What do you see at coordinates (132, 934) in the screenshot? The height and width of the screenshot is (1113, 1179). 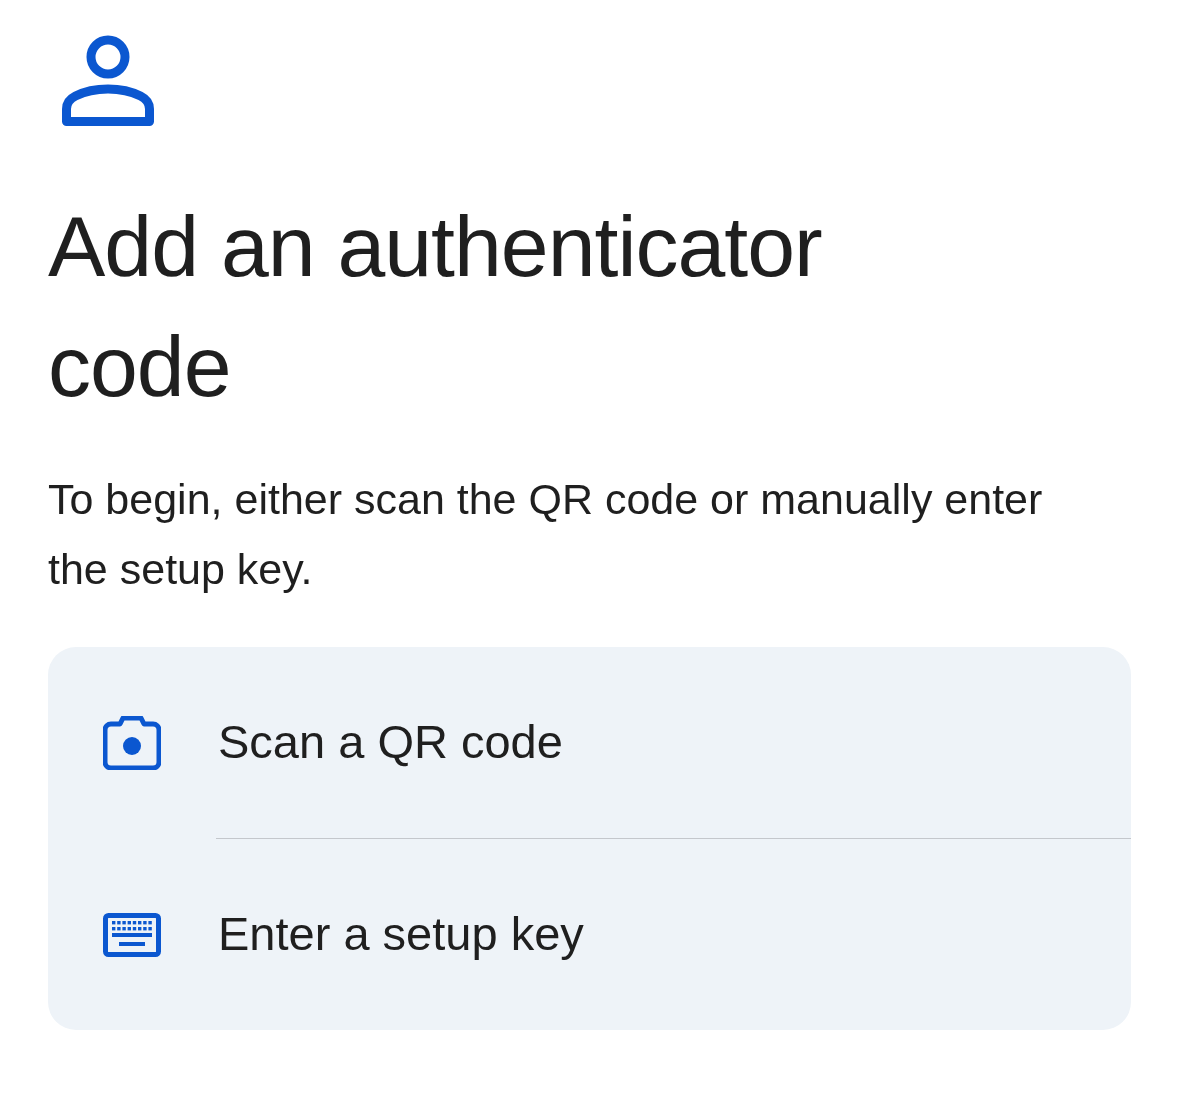 I see `keyboard-icon` at bounding box center [132, 934].